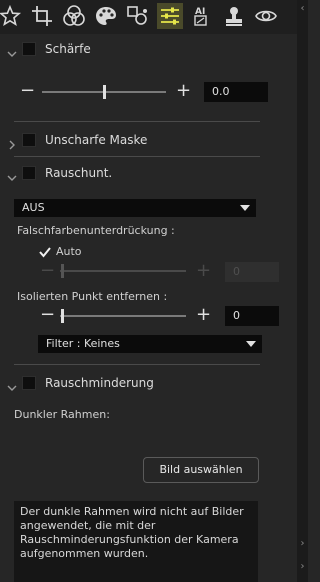 The image size is (320, 582). What do you see at coordinates (62, 271) in the screenshot?
I see `false-color-slider-thumb` at bounding box center [62, 271].